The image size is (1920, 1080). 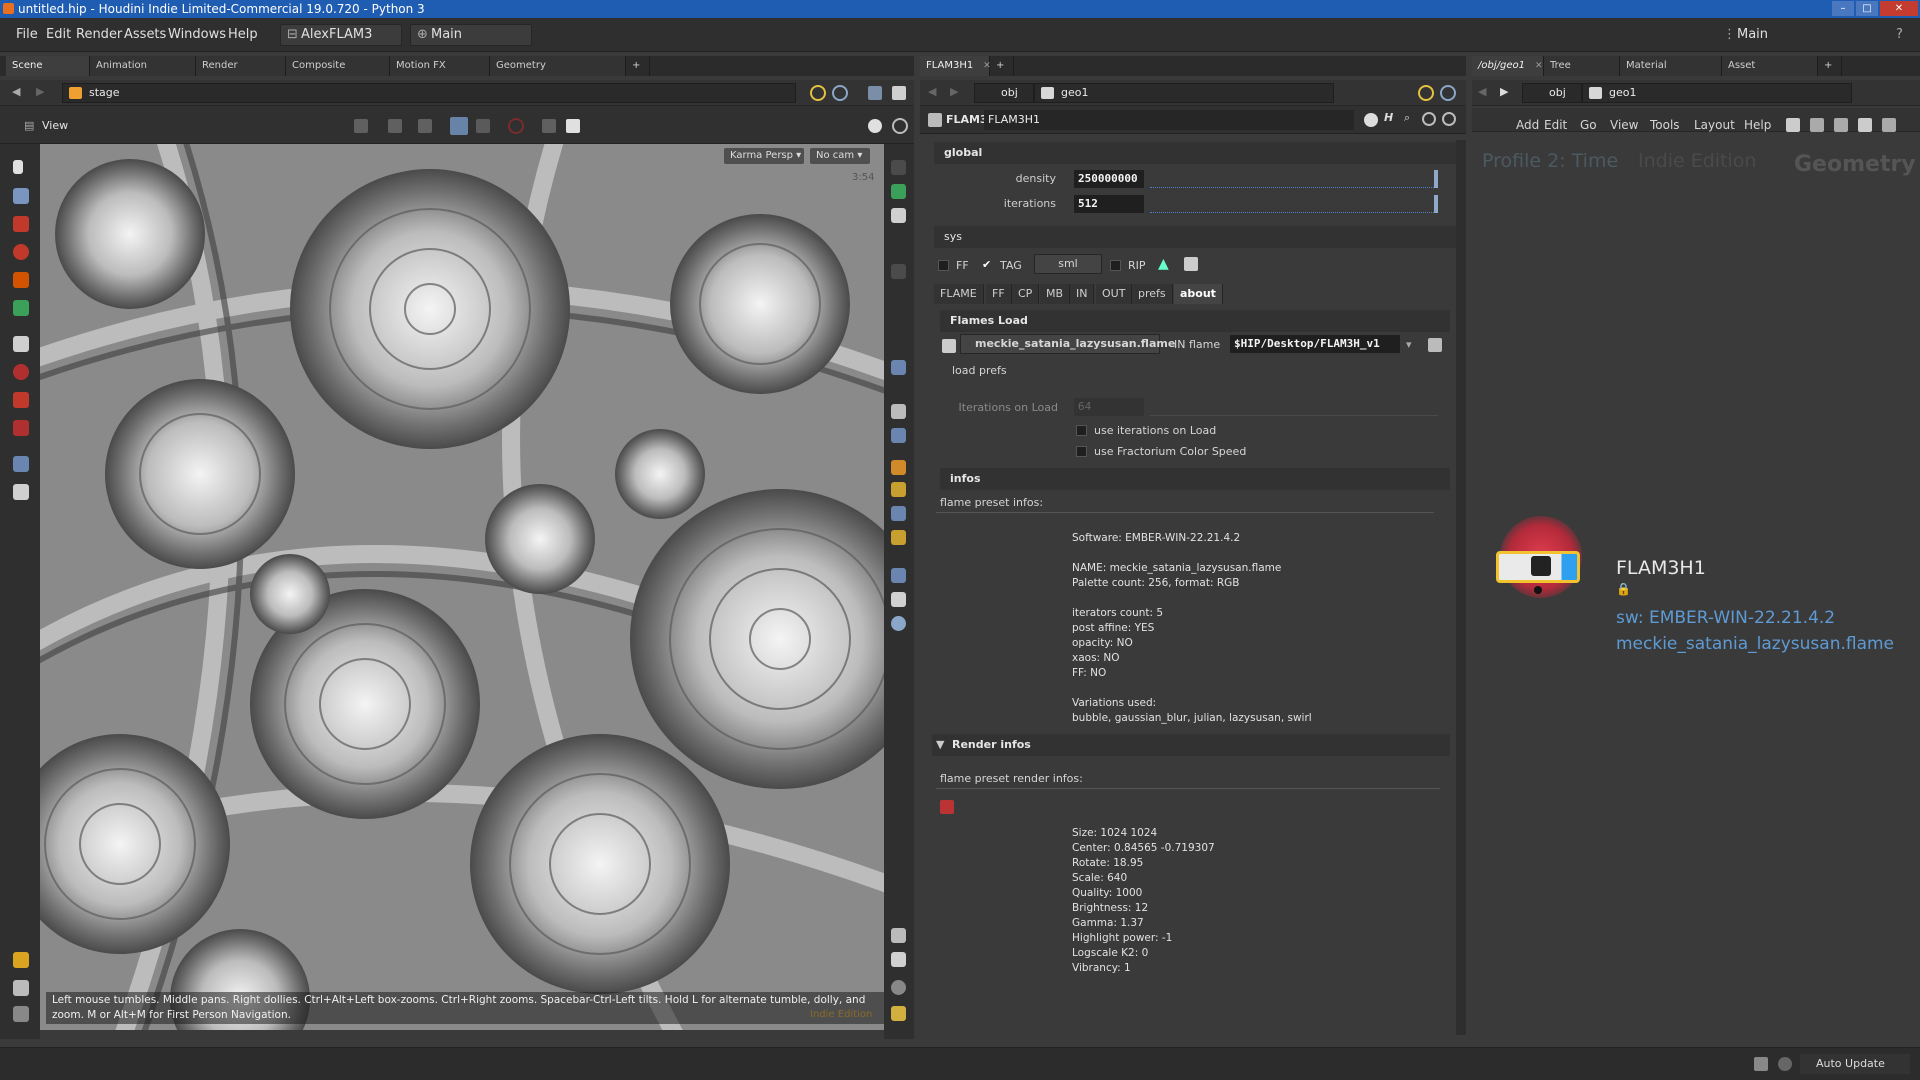 I want to click on no-cam-menu: No cam ▾, so click(x=840, y=156).